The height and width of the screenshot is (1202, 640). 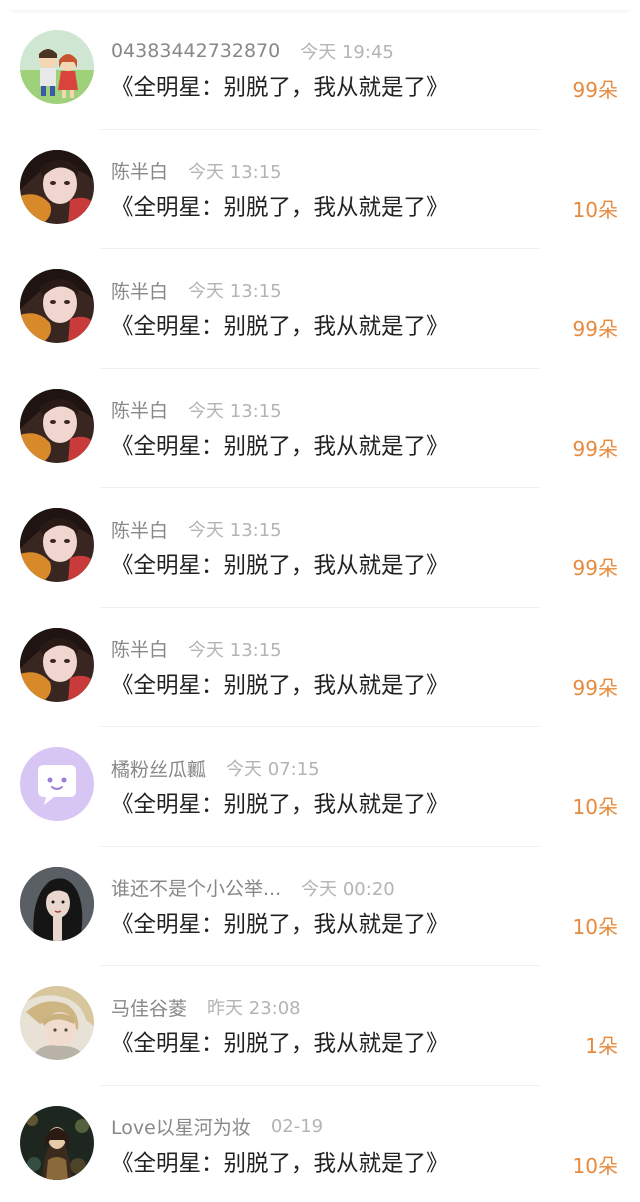 I want to click on list-item: 谁还不是个小公举... 今天 00:20 《全明星：别脱了，我从就是了》 10朵, so click(x=320, y=906).